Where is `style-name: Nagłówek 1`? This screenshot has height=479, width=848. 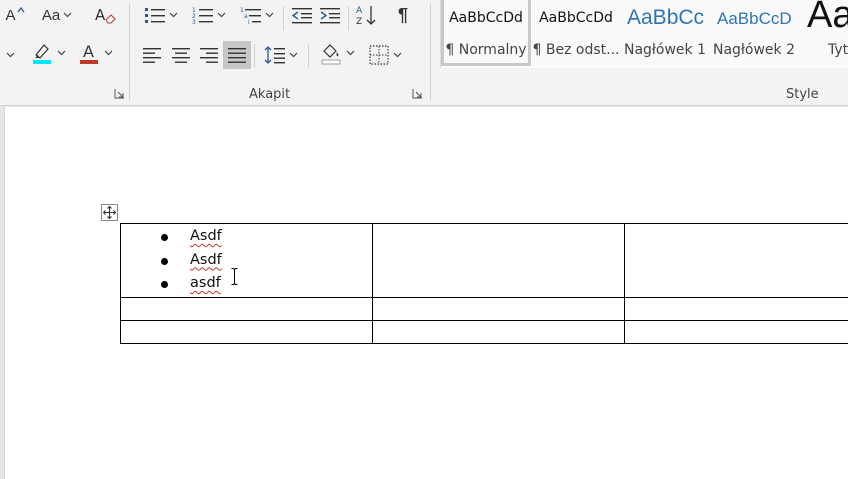 style-name: Nagłówek 1 is located at coordinates (664, 50).